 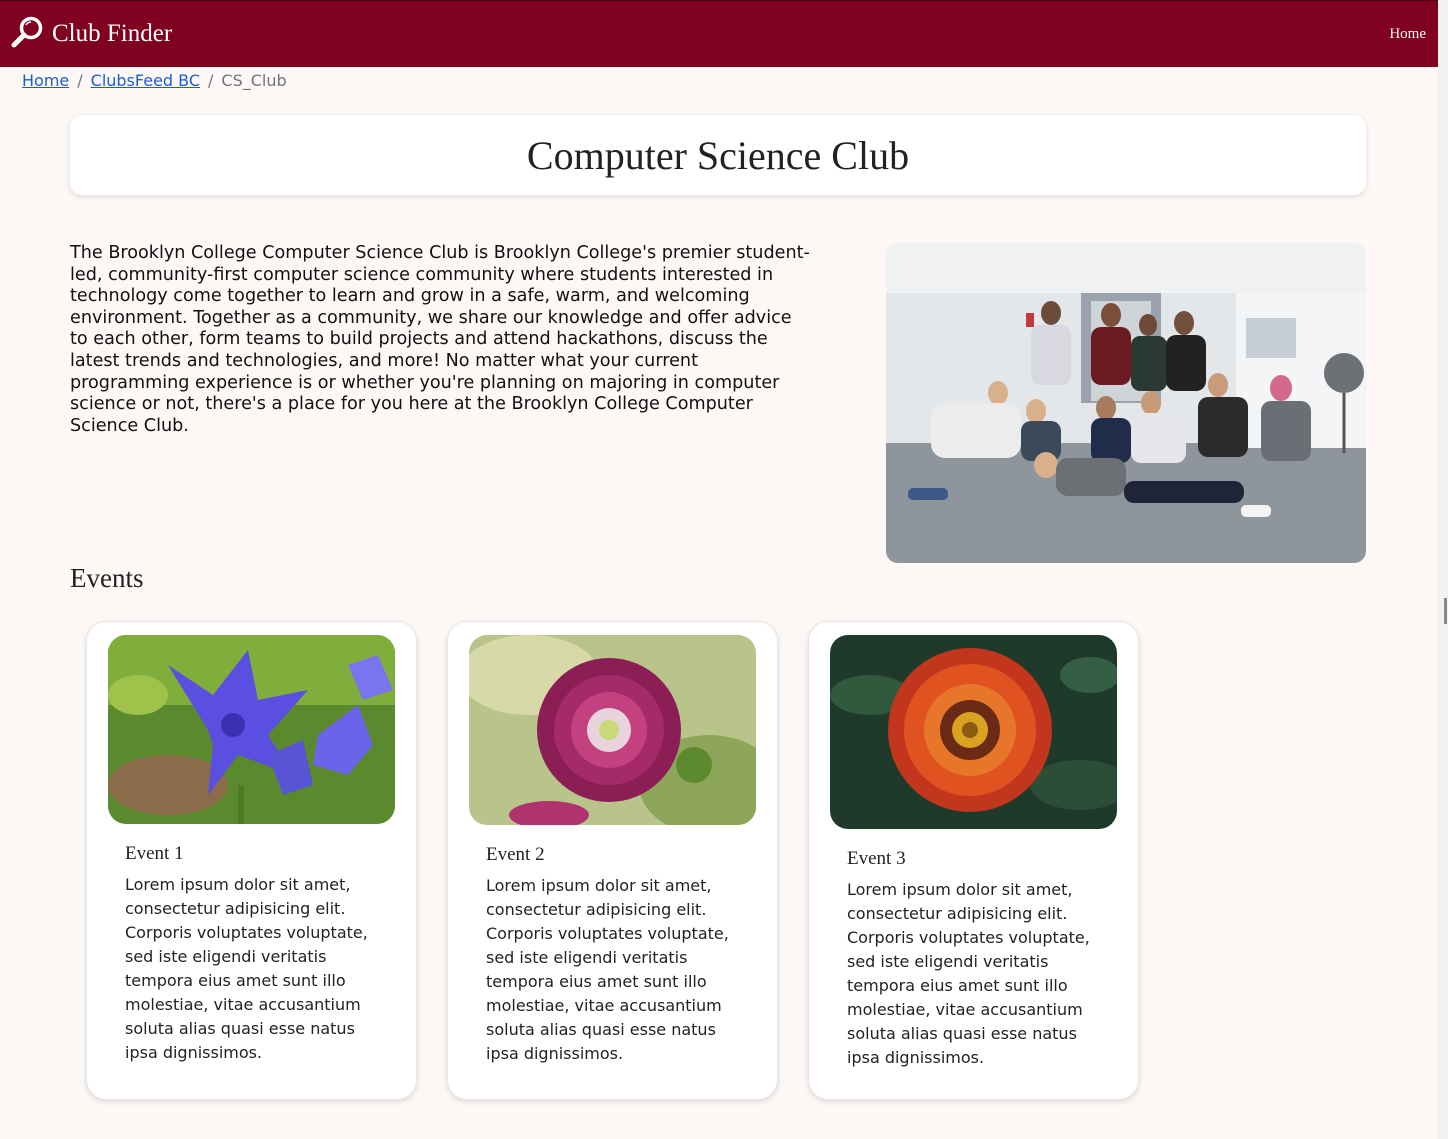 I want to click on title-card: Computer Science Club, so click(x=718, y=155).